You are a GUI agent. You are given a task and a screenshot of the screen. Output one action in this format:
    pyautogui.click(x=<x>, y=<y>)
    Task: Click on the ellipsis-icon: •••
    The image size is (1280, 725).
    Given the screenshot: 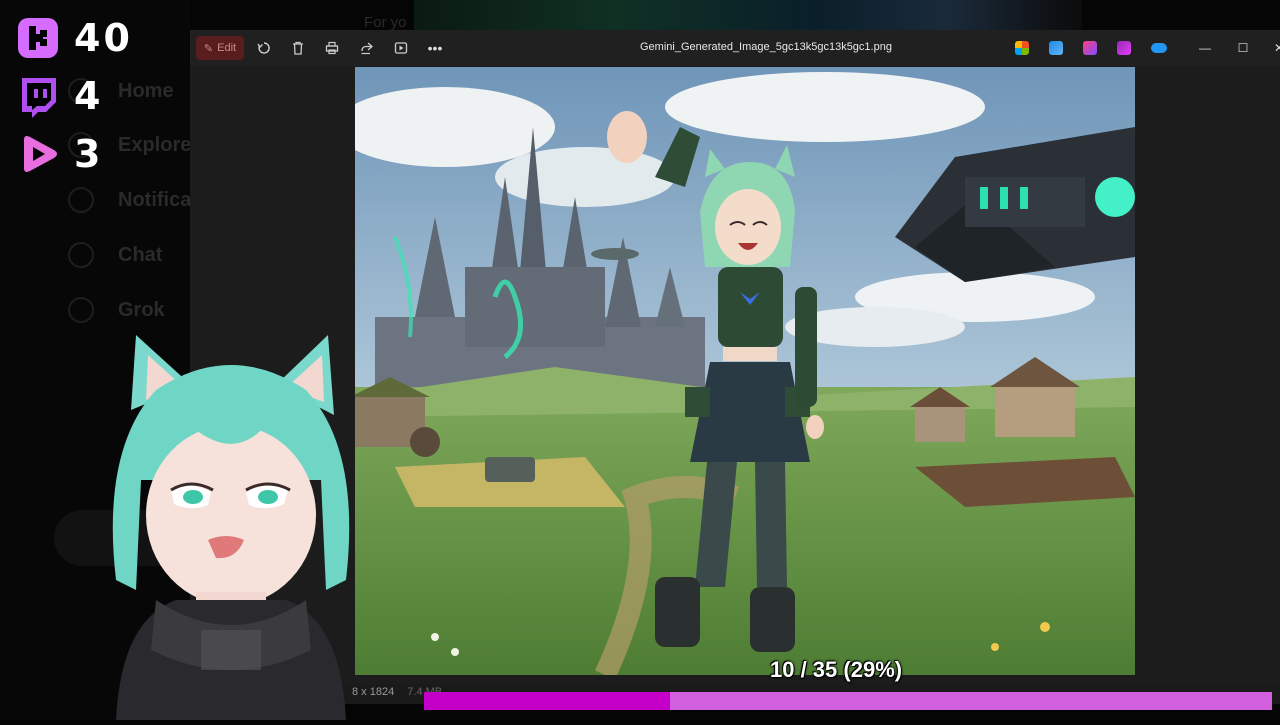 What is the action you would take?
    pyautogui.click(x=435, y=48)
    